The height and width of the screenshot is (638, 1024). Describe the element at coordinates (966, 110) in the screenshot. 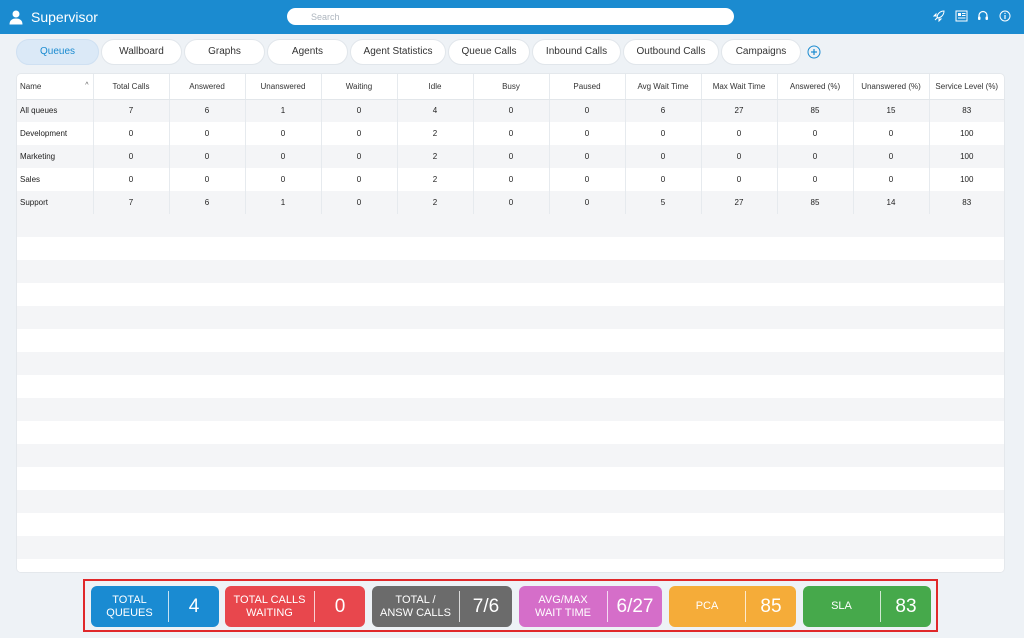

I see `table-cell: 83` at that location.